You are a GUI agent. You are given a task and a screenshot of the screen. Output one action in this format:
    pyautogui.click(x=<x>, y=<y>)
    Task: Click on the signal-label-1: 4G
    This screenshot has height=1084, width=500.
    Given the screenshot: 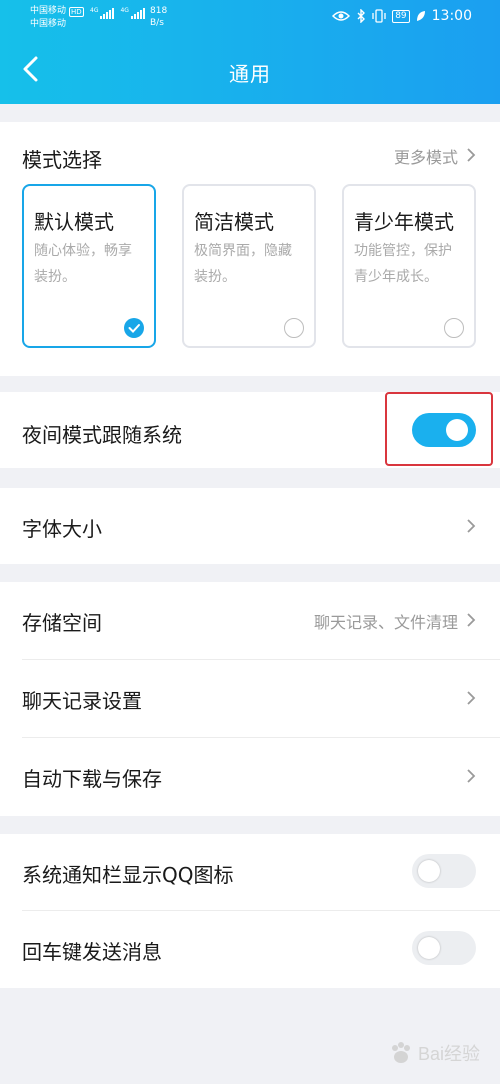 What is the action you would take?
    pyautogui.click(x=94, y=10)
    